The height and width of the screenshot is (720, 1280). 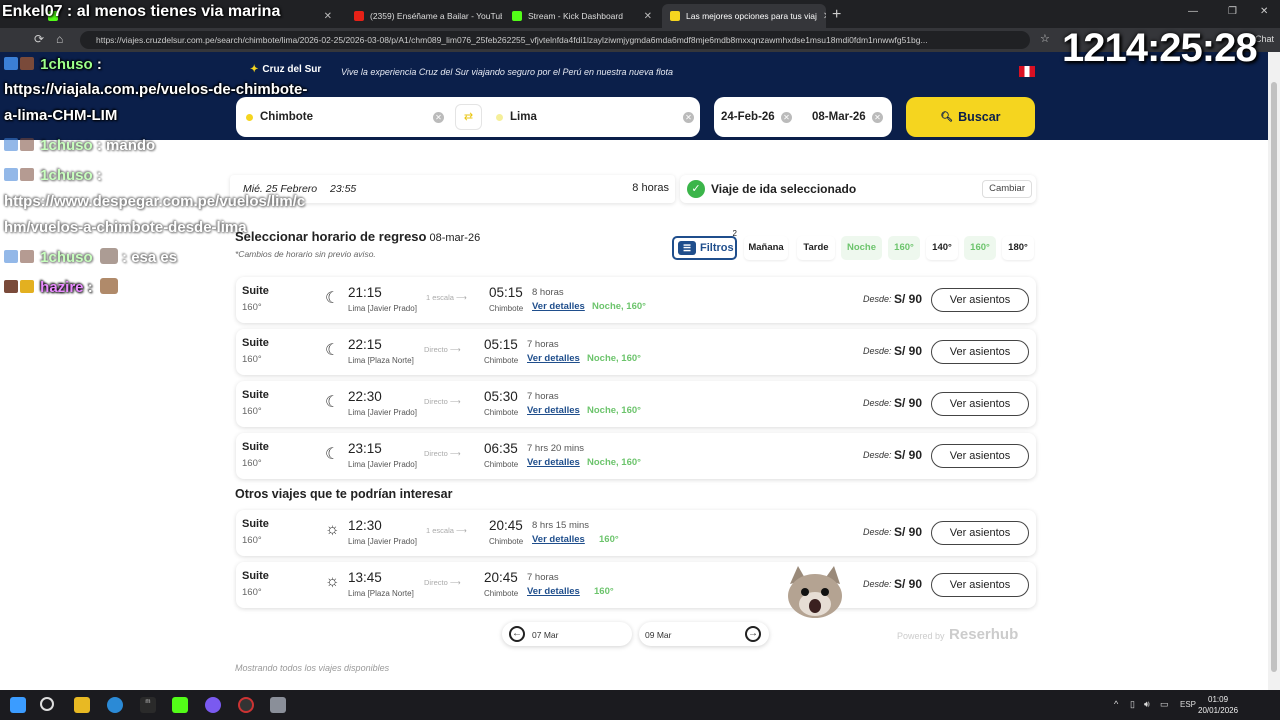 What do you see at coordinates (980, 248) in the screenshot?
I see `filter-chip-160b: 160°` at bounding box center [980, 248].